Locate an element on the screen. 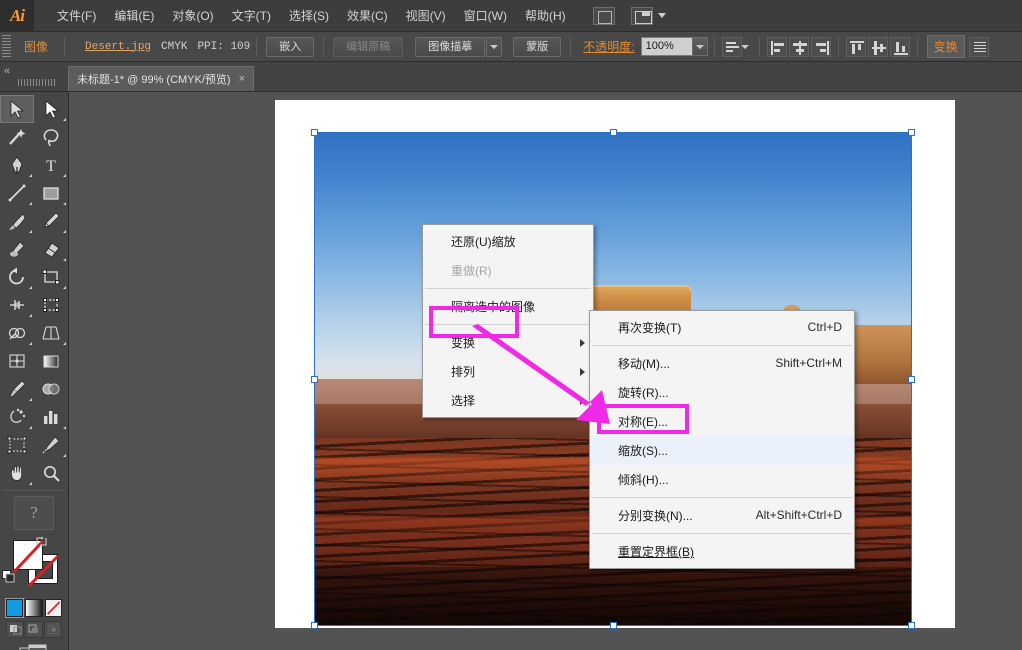 This screenshot has width=1022, height=650. menu-edit: 编辑(E) is located at coordinates (134, 16).